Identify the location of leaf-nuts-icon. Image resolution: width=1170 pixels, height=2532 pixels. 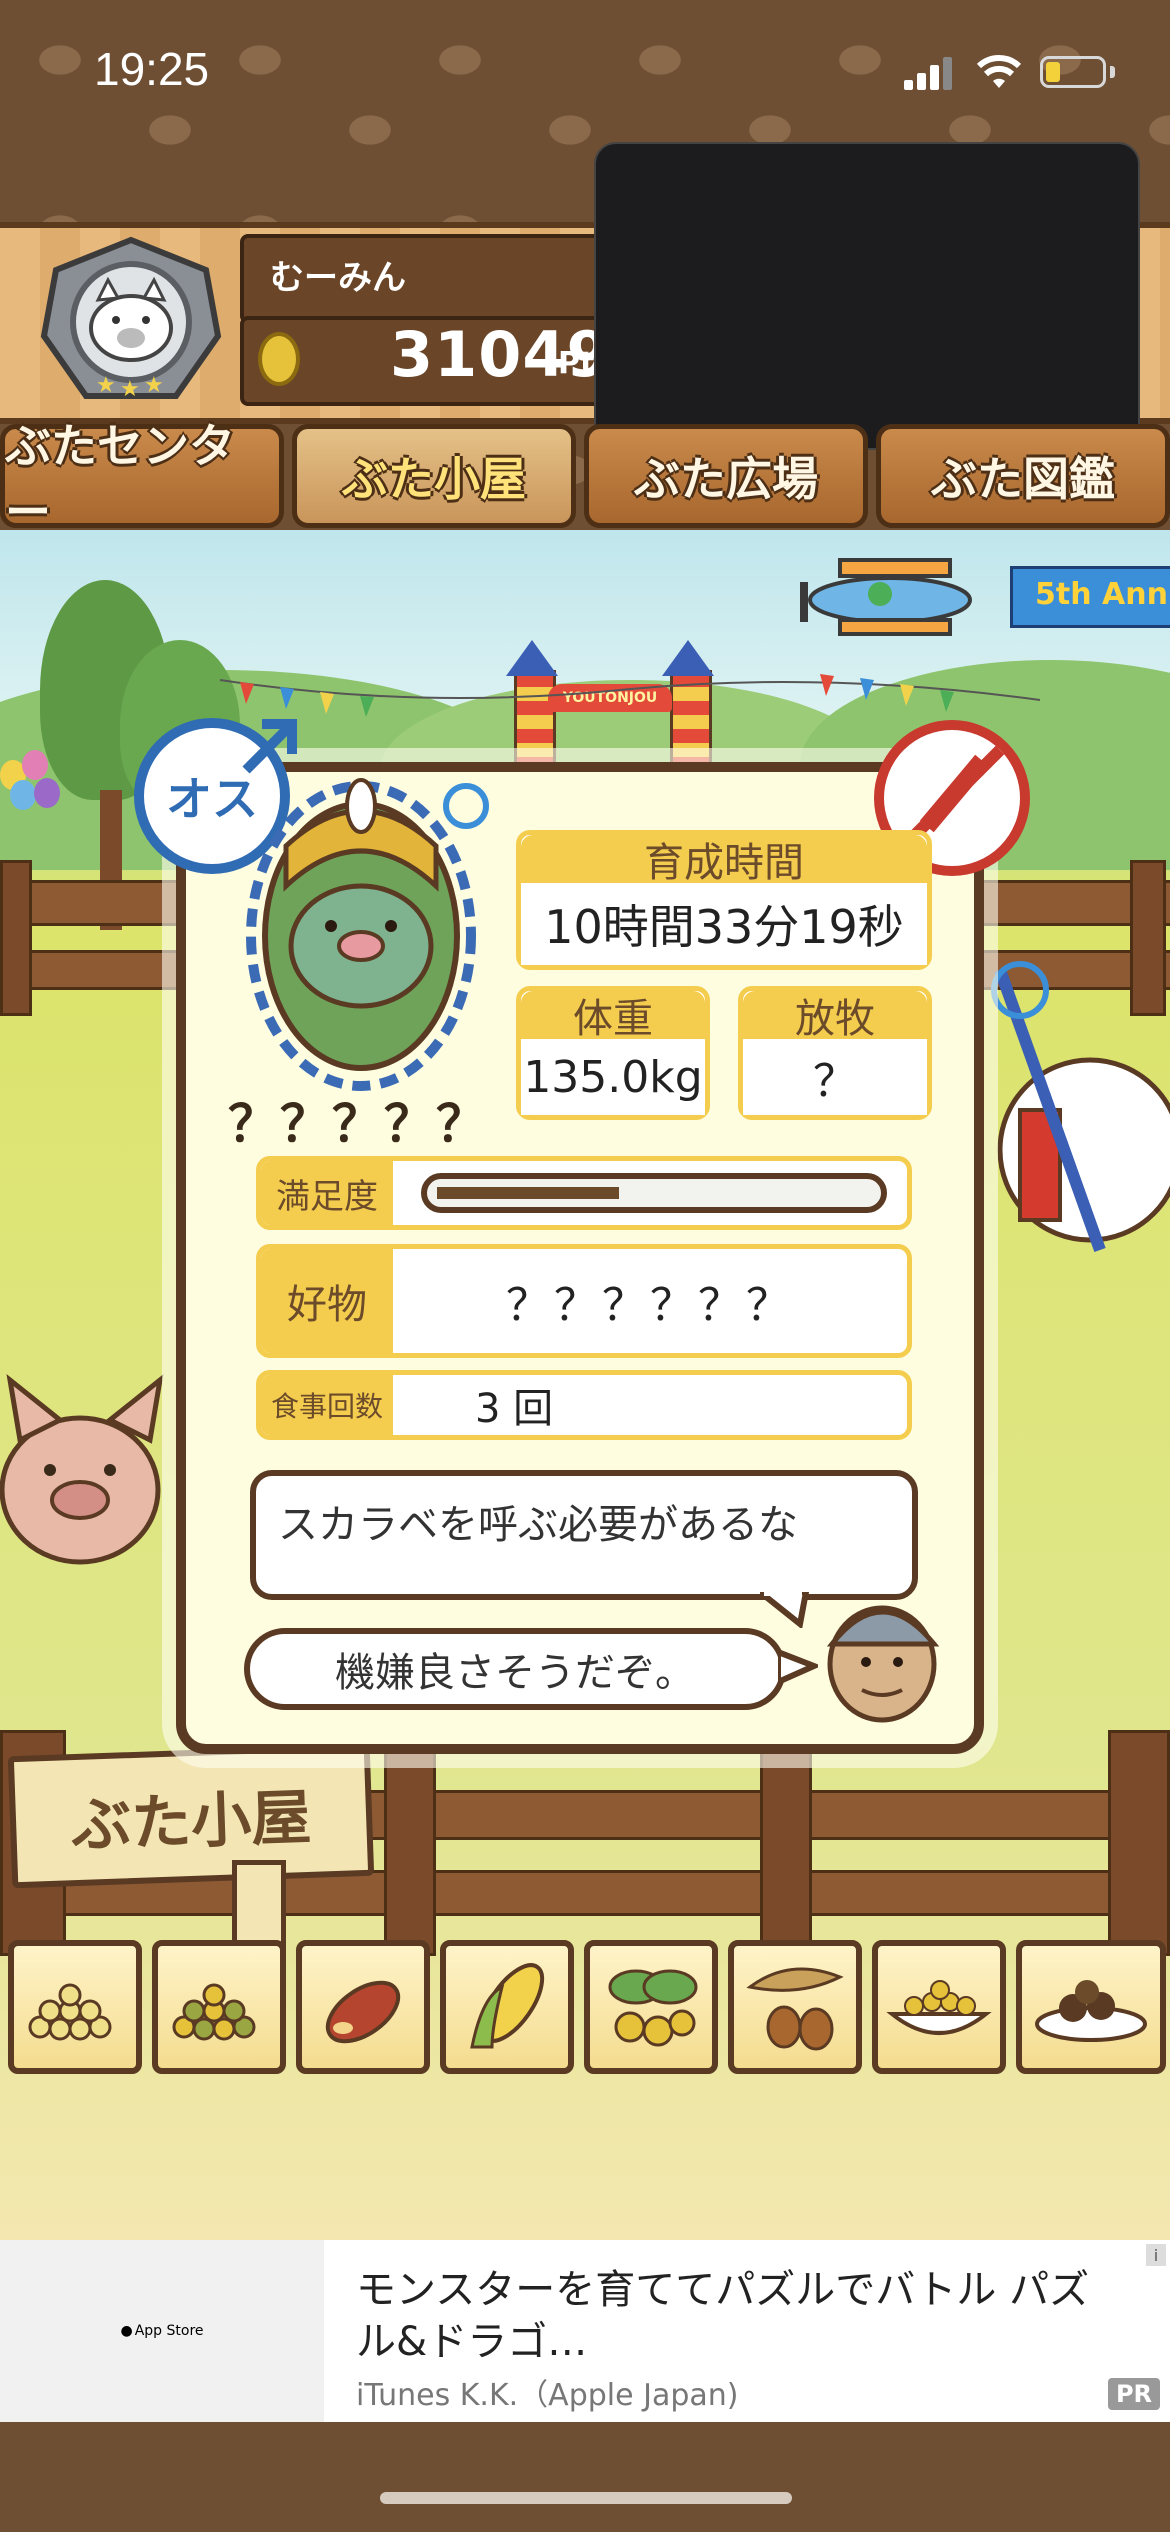
(653, 2008).